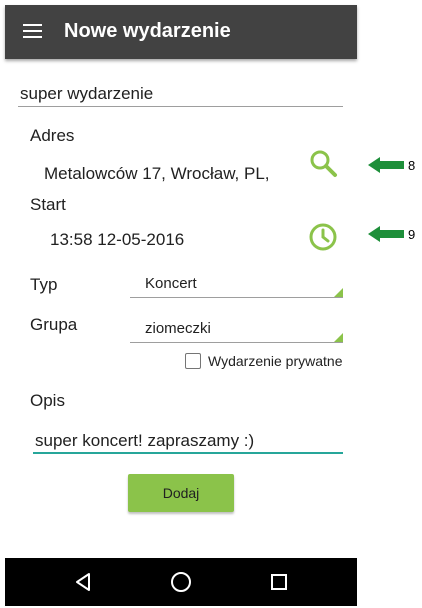  What do you see at coordinates (32, 31) in the screenshot?
I see `hamburger-menu-icon` at bounding box center [32, 31].